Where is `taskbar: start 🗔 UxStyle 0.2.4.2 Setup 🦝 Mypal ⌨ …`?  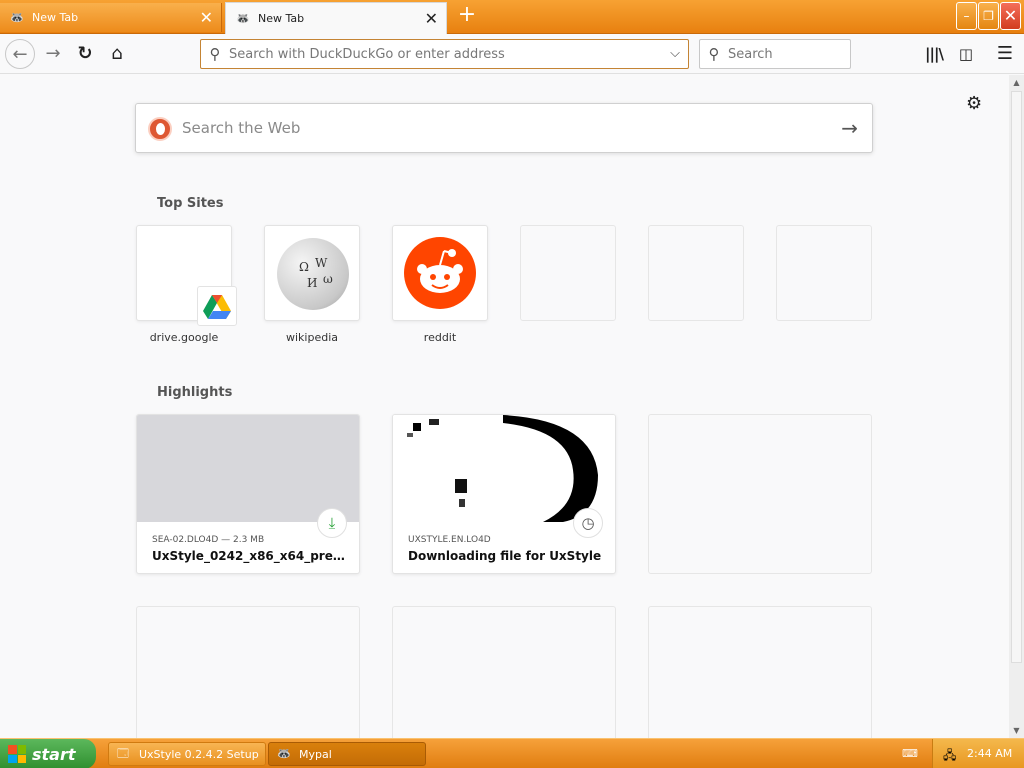
taskbar: start 🗔 UxStyle 0.2.4.2 Setup 🦝 Mypal ⌨ … is located at coordinates (512, 753).